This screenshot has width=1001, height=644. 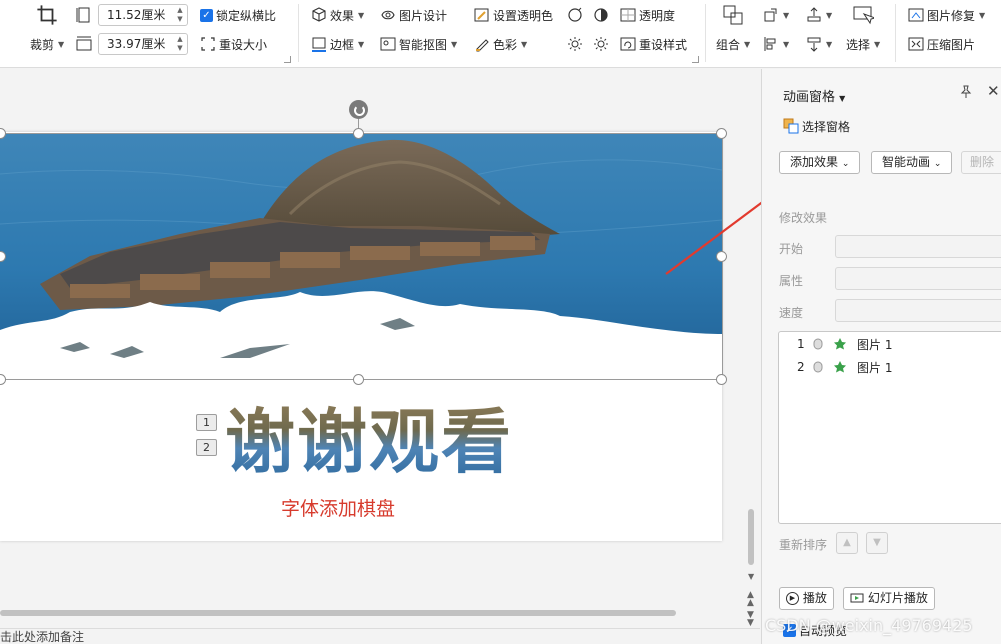 What do you see at coordinates (505, 44) in the screenshot?
I see `color-label: 色彩` at bounding box center [505, 44].